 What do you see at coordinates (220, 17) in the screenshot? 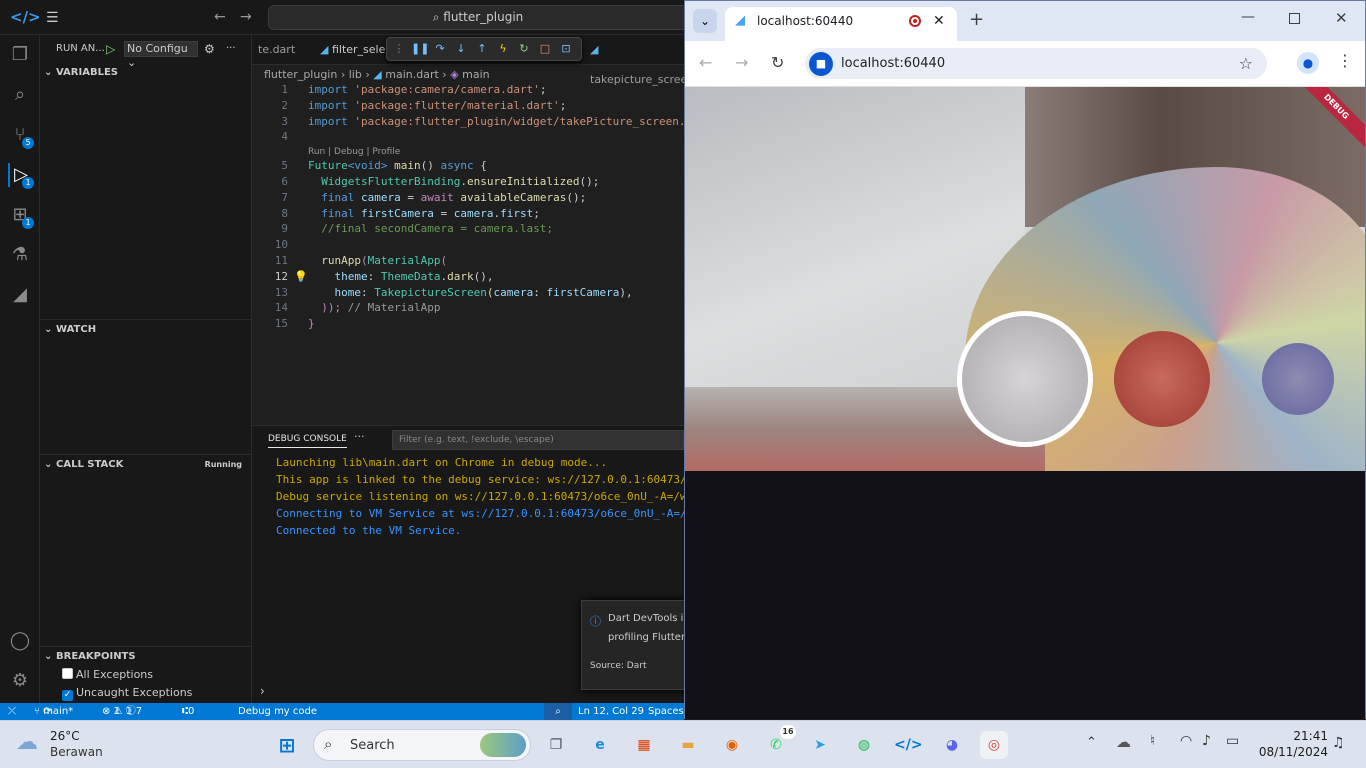
I see `back-arrow-icon: ←` at bounding box center [220, 17].